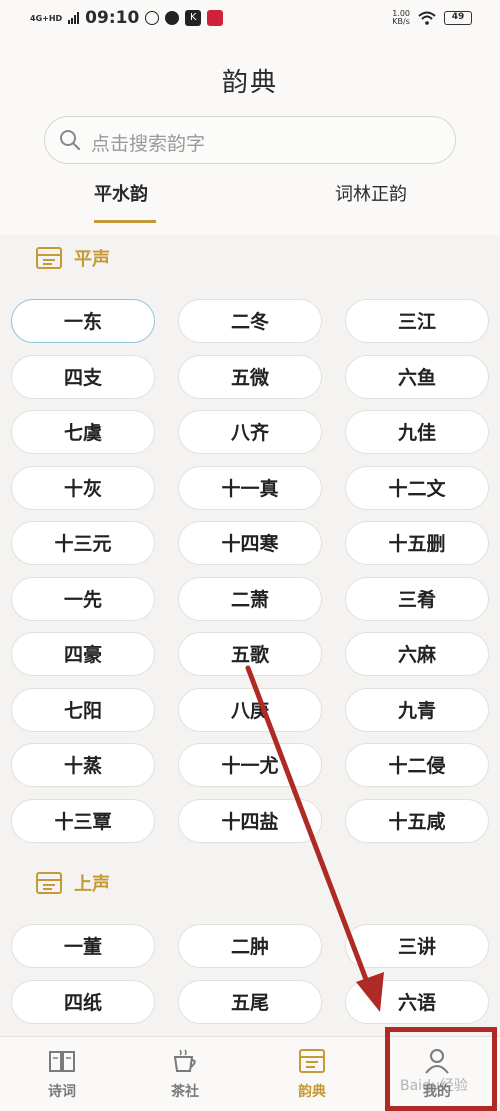 The width and height of the screenshot is (500, 1111). I want to click on rhyme-button: 二冬, so click(250, 321).